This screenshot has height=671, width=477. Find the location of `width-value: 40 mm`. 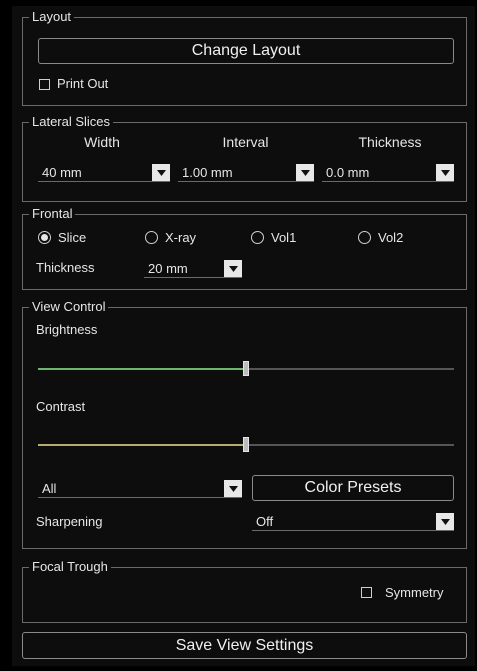

width-value: 40 mm is located at coordinates (62, 172).